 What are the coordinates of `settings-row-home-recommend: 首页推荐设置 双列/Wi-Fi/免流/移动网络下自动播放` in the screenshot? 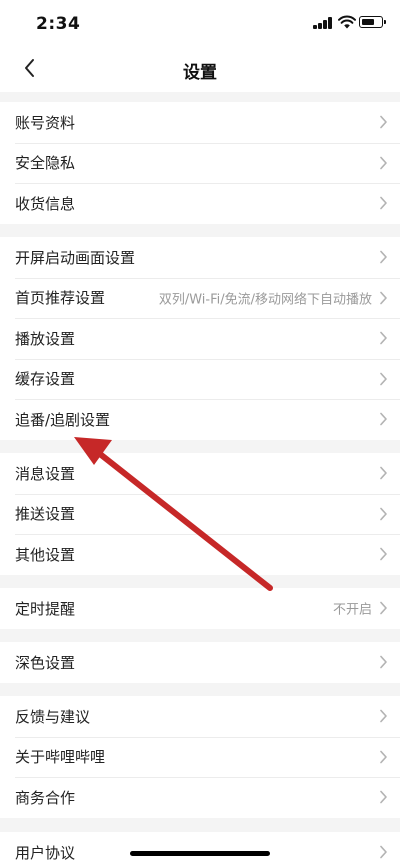 It's located at (200, 298).